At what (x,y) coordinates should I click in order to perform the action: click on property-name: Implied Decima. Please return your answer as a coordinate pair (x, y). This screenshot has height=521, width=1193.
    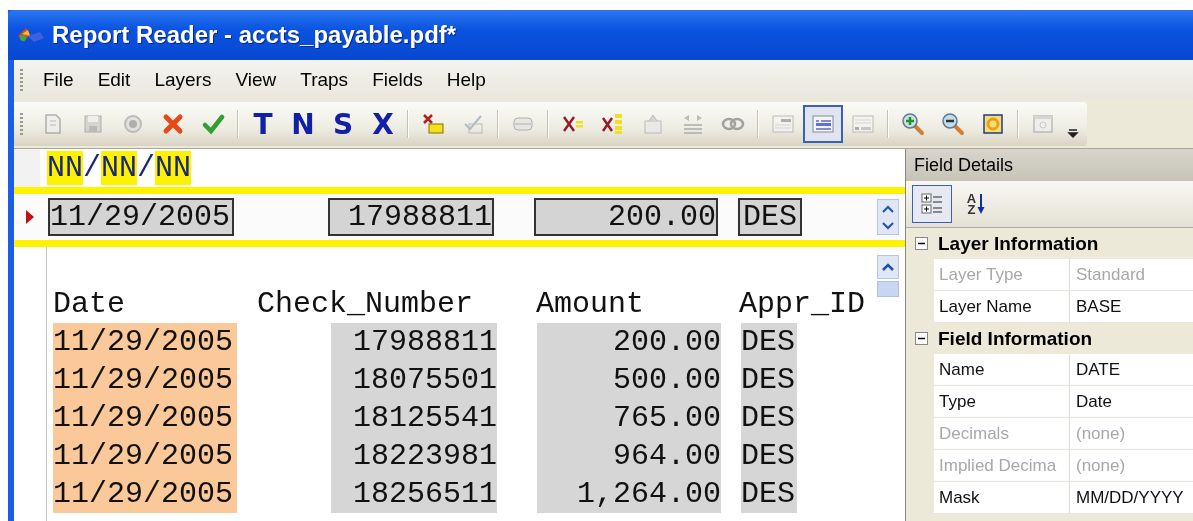
    Looking at the image, I should click on (1002, 465).